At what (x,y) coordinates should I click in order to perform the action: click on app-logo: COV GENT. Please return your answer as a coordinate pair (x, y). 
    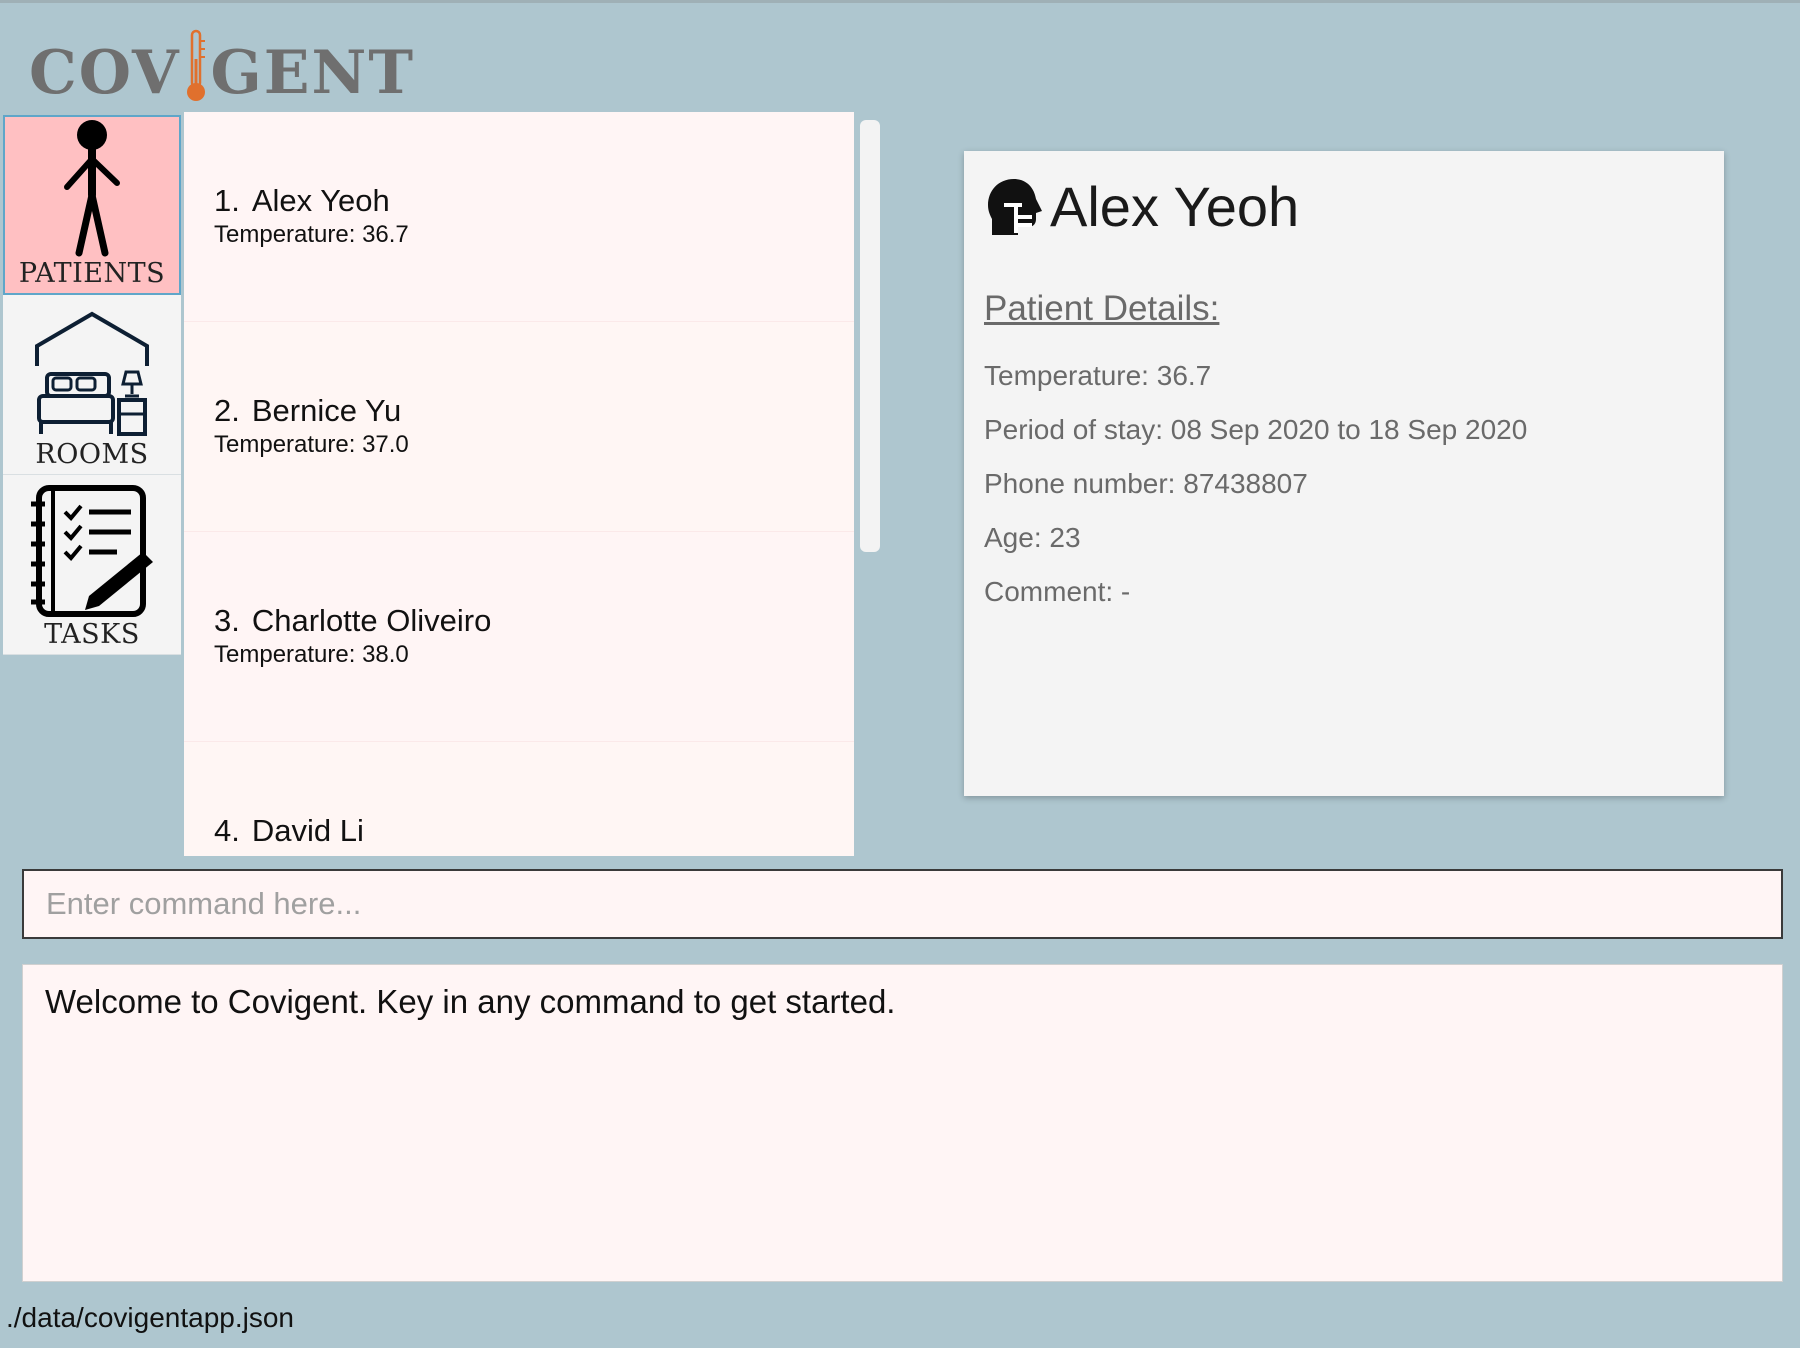
    Looking at the image, I should click on (222, 61).